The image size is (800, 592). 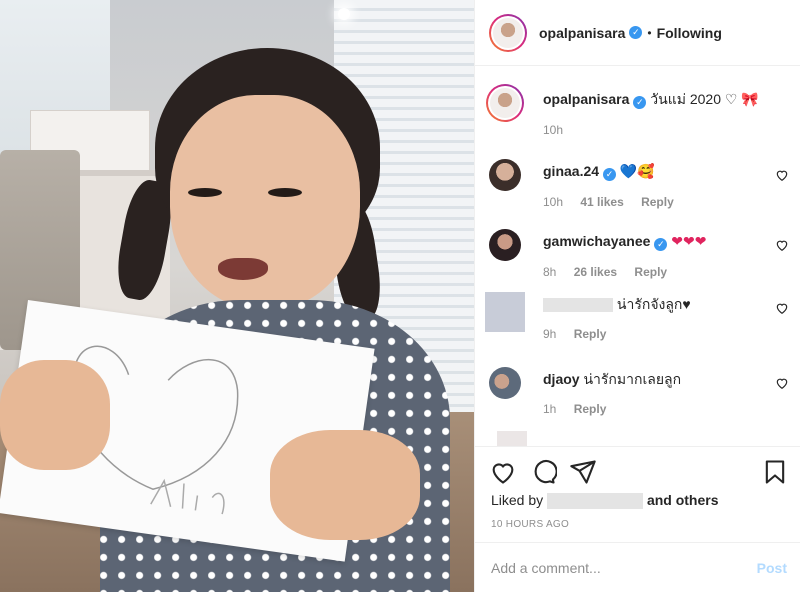 What do you see at coordinates (653, 256) in the screenshot?
I see `comment-body: gamwichayanee ✓ ❤❤❤ 8h 26 likes Reply` at bounding box center [653, 256].